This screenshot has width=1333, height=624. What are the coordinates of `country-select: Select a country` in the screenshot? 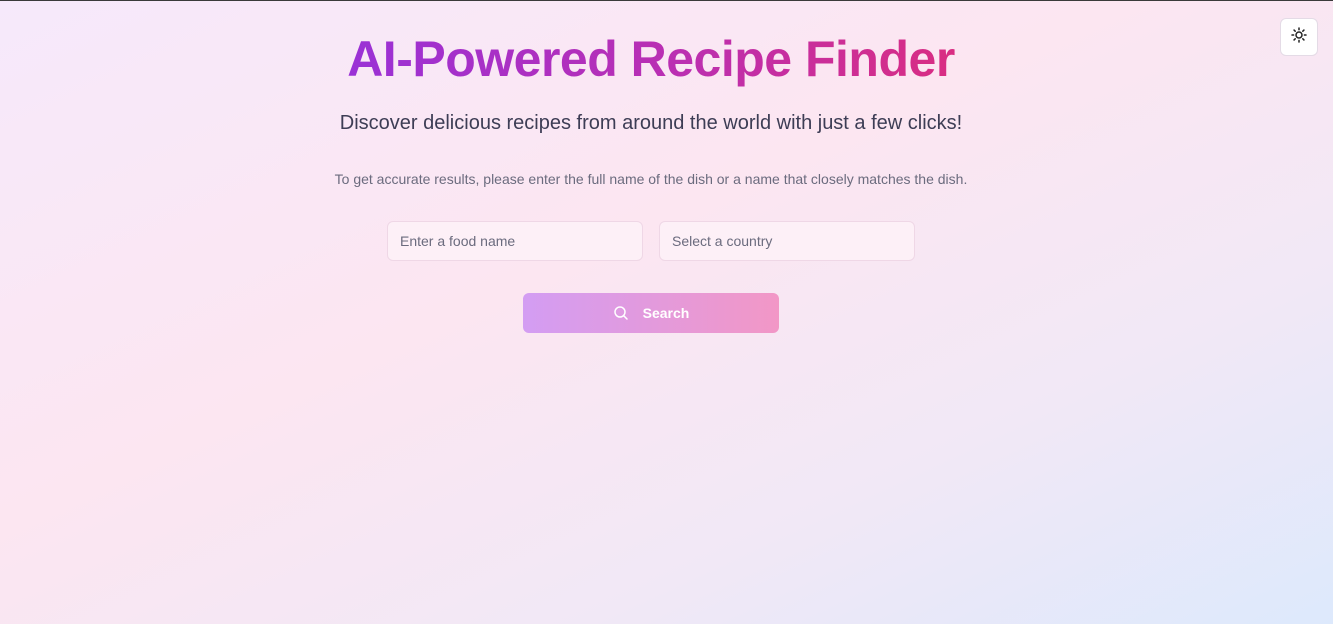 It's located at (787, 241).